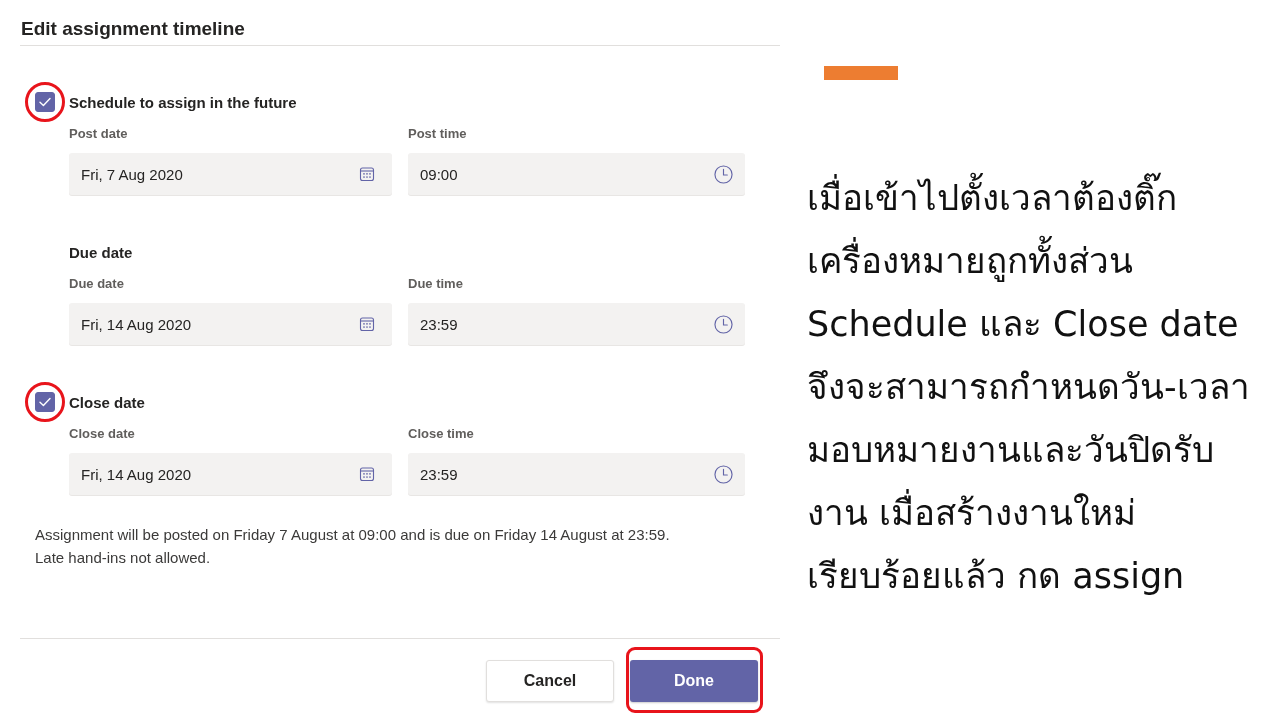 The width and height of the screenshot is (1280, 720). Describe the element at coordinates (353, 546) in the screenshot. I see `summary-text: Assignment will be posted on Friday 7 August at 09:00 and is due on Friday 14 August at 23:59. Late hand-ins not allowed.` at that location.